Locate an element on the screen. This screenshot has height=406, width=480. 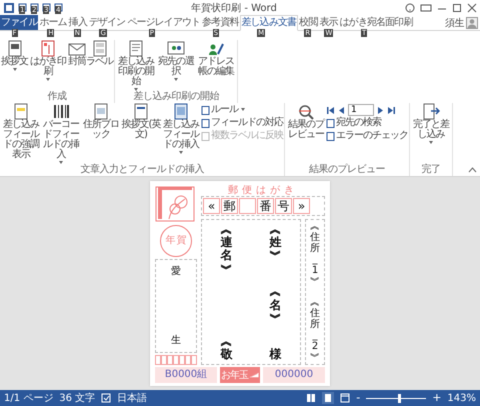
zoom-out-button: - is located at coordinates (358, 398).